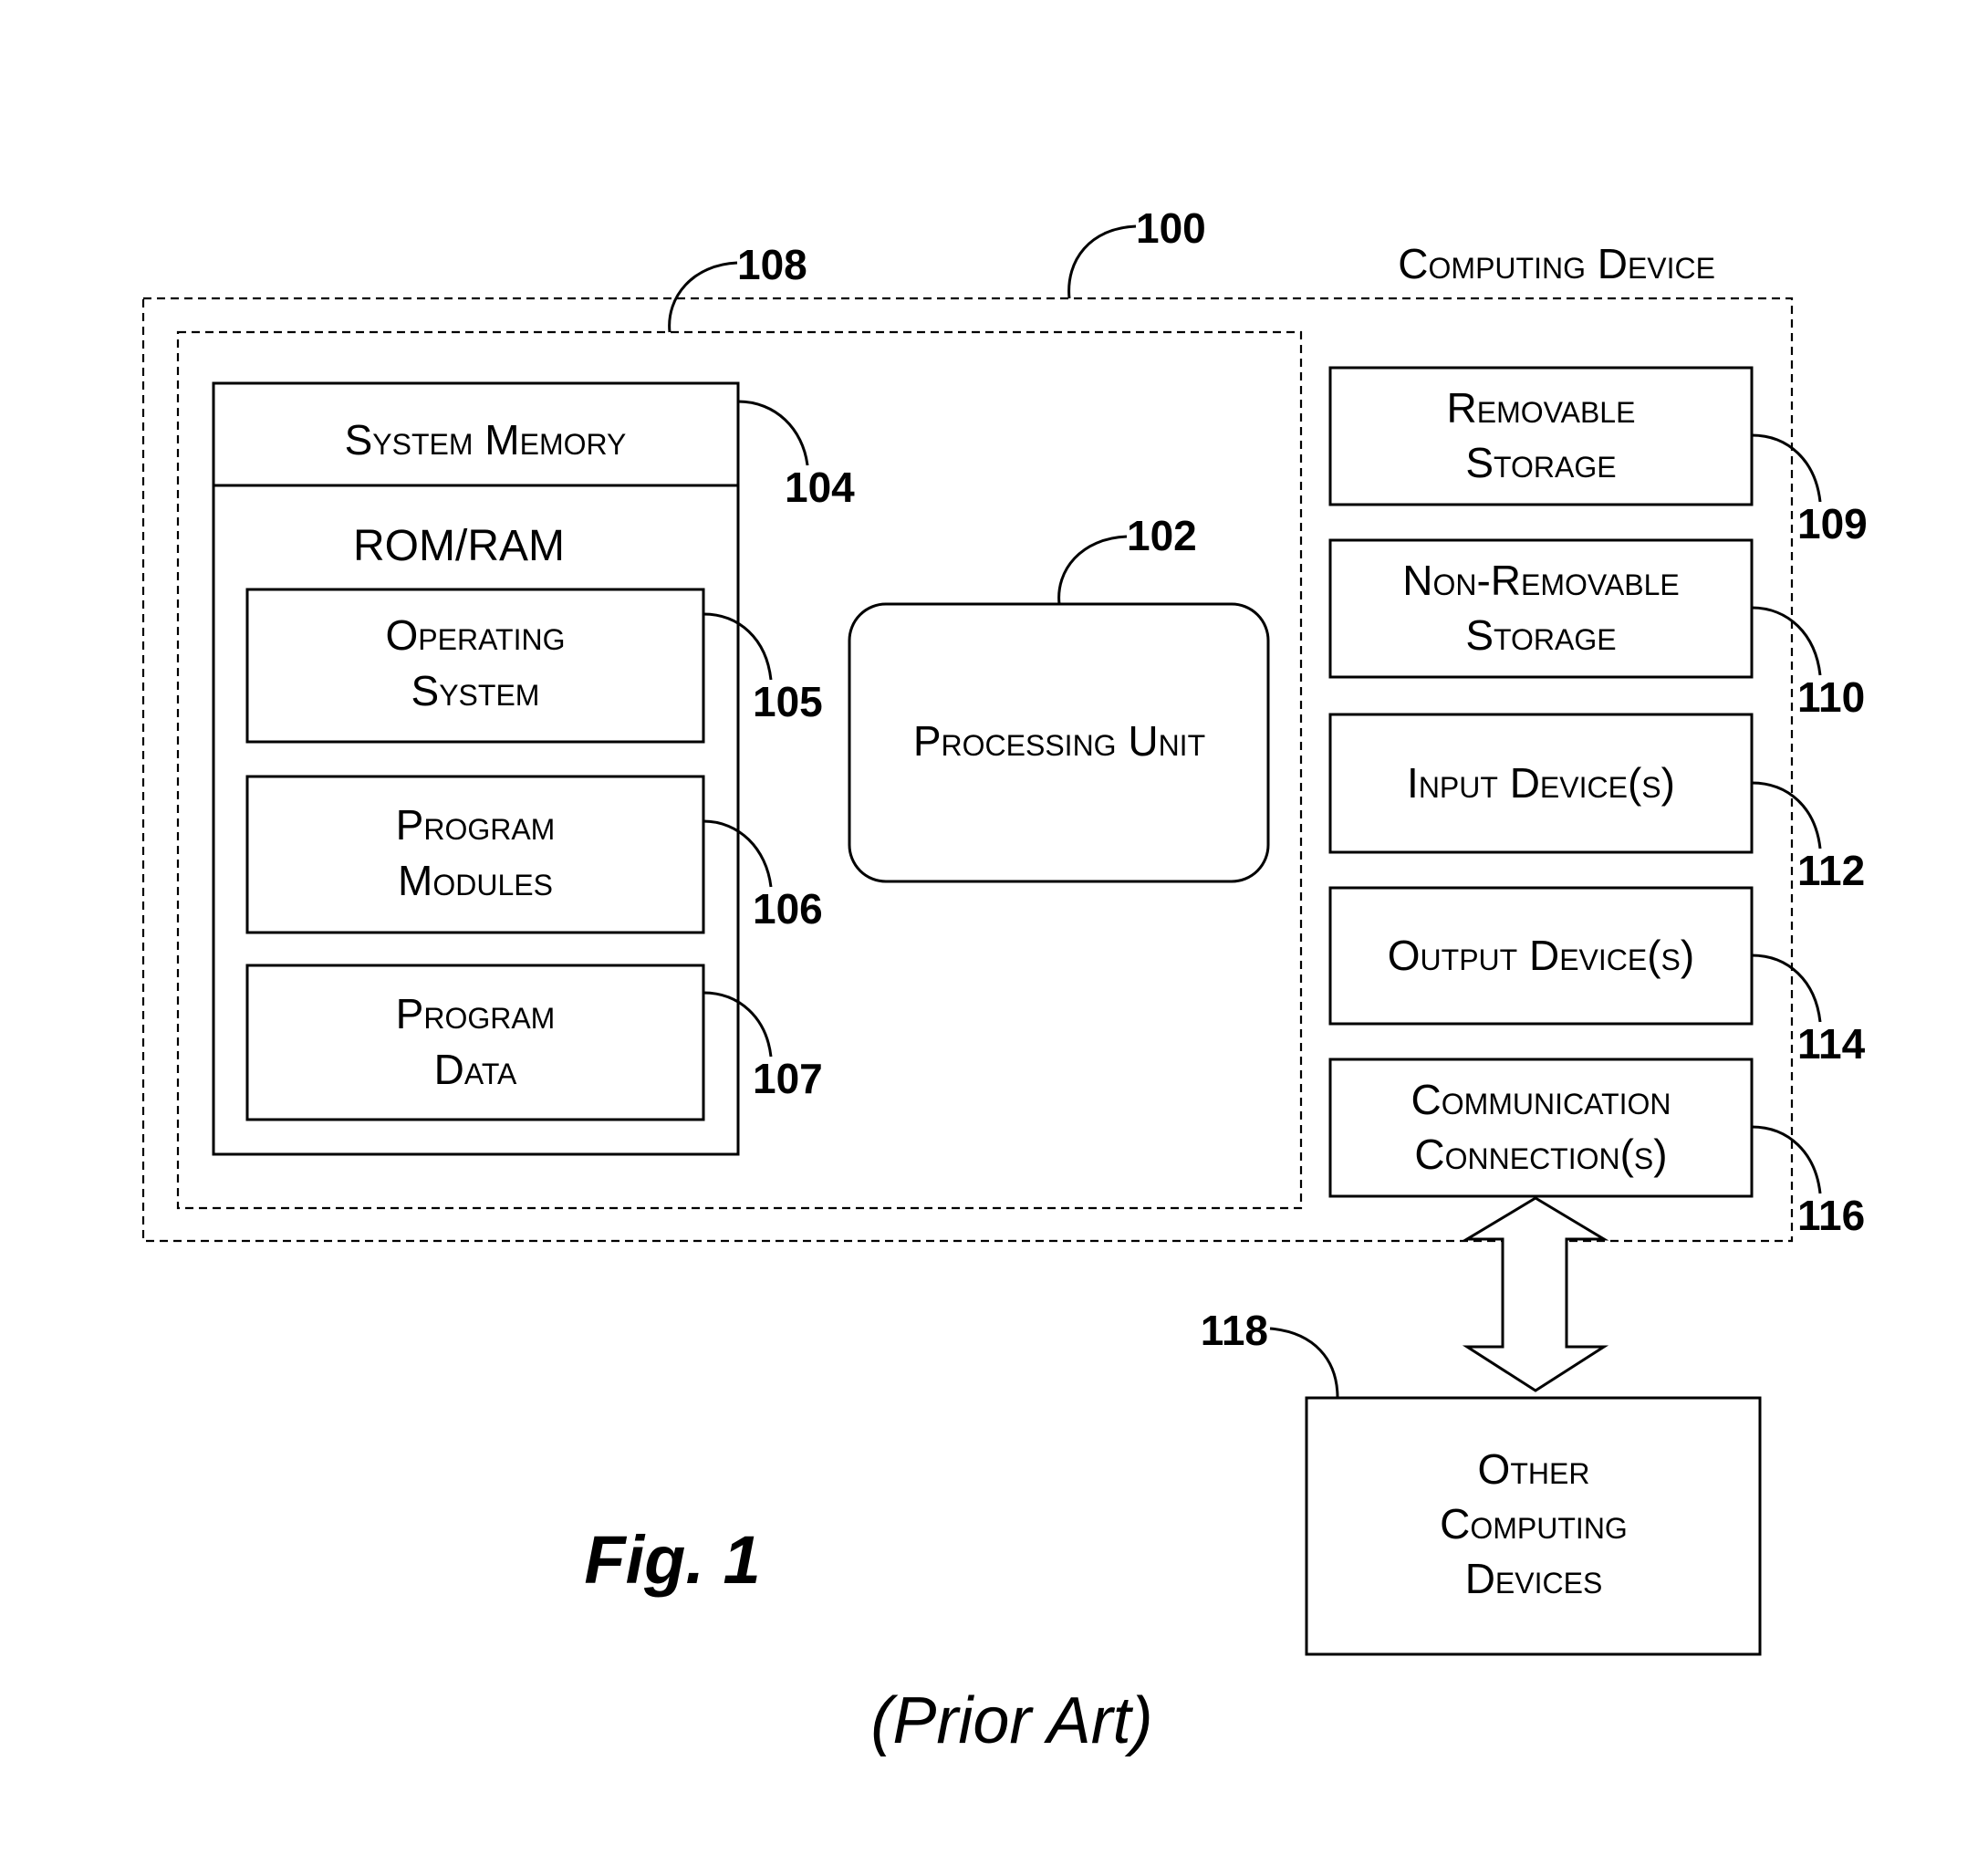  I want to click on ref-110: 110, so click(1831, 697).